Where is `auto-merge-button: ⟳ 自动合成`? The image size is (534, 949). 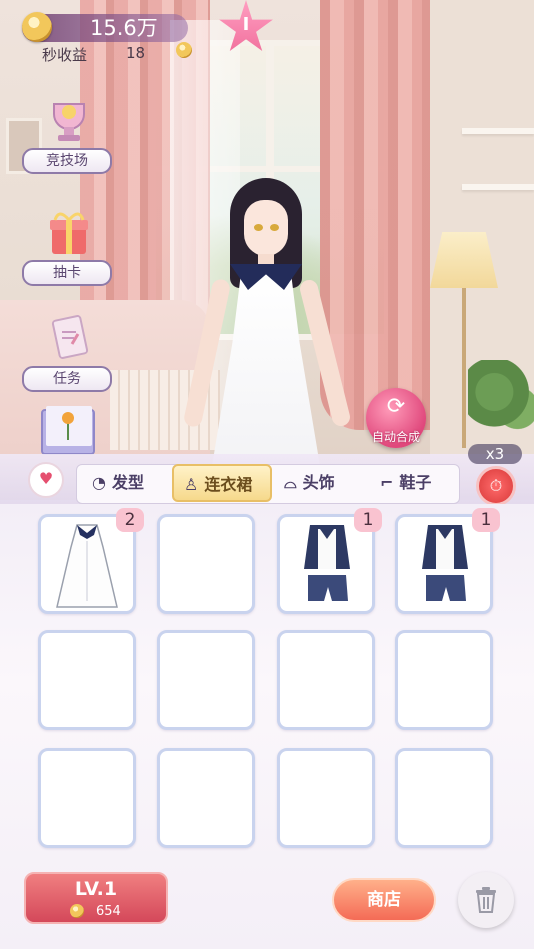
auto-merge-button: ⟳ 自动合成 is located at coordinates (396, 418).